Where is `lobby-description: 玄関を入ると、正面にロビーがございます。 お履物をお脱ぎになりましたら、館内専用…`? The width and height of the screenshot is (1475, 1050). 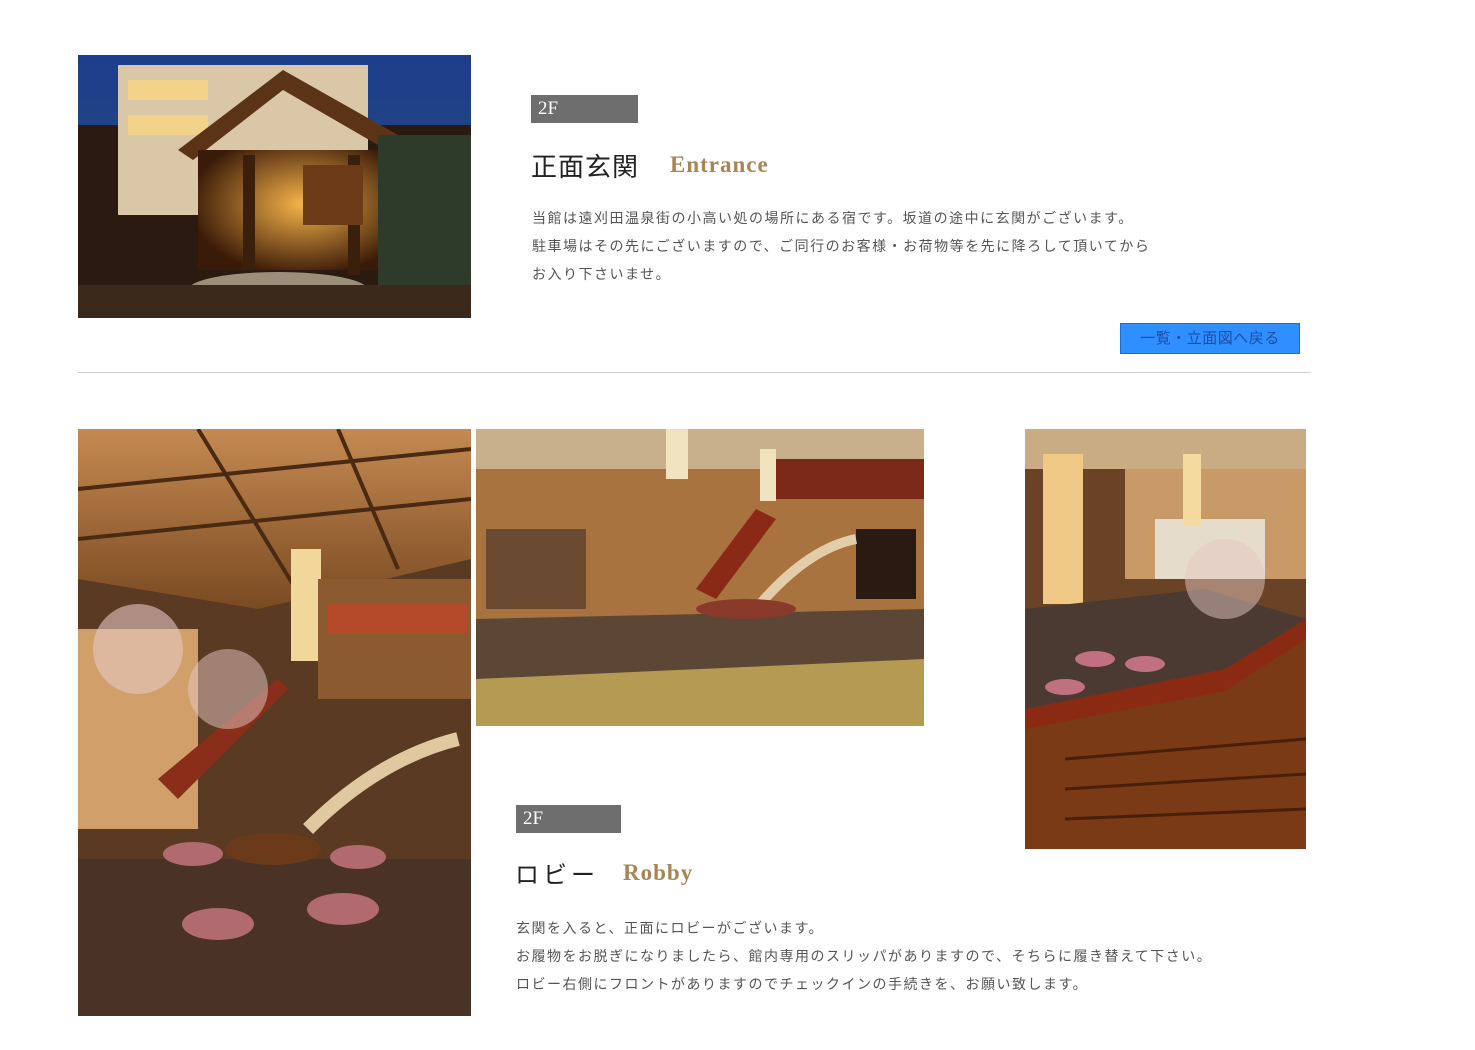
lobby-description: 玄関を入ると、正面にロビーがございます。 お履物をお脱ぎになりましたら、館内専用… is located at coordinates (864, 957).